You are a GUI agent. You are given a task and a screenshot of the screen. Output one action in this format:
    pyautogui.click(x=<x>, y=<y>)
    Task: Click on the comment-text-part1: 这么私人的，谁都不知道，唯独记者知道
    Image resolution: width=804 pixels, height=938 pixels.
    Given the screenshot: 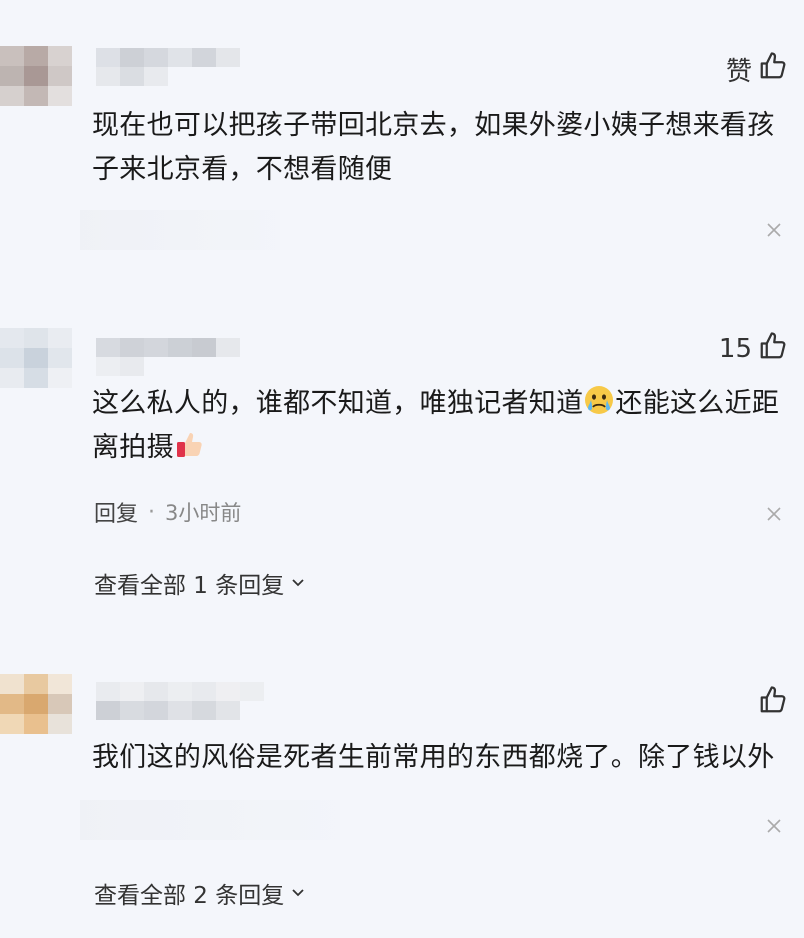 What is the action you would take?
    pyautogui.click(x=338, y=403)
    